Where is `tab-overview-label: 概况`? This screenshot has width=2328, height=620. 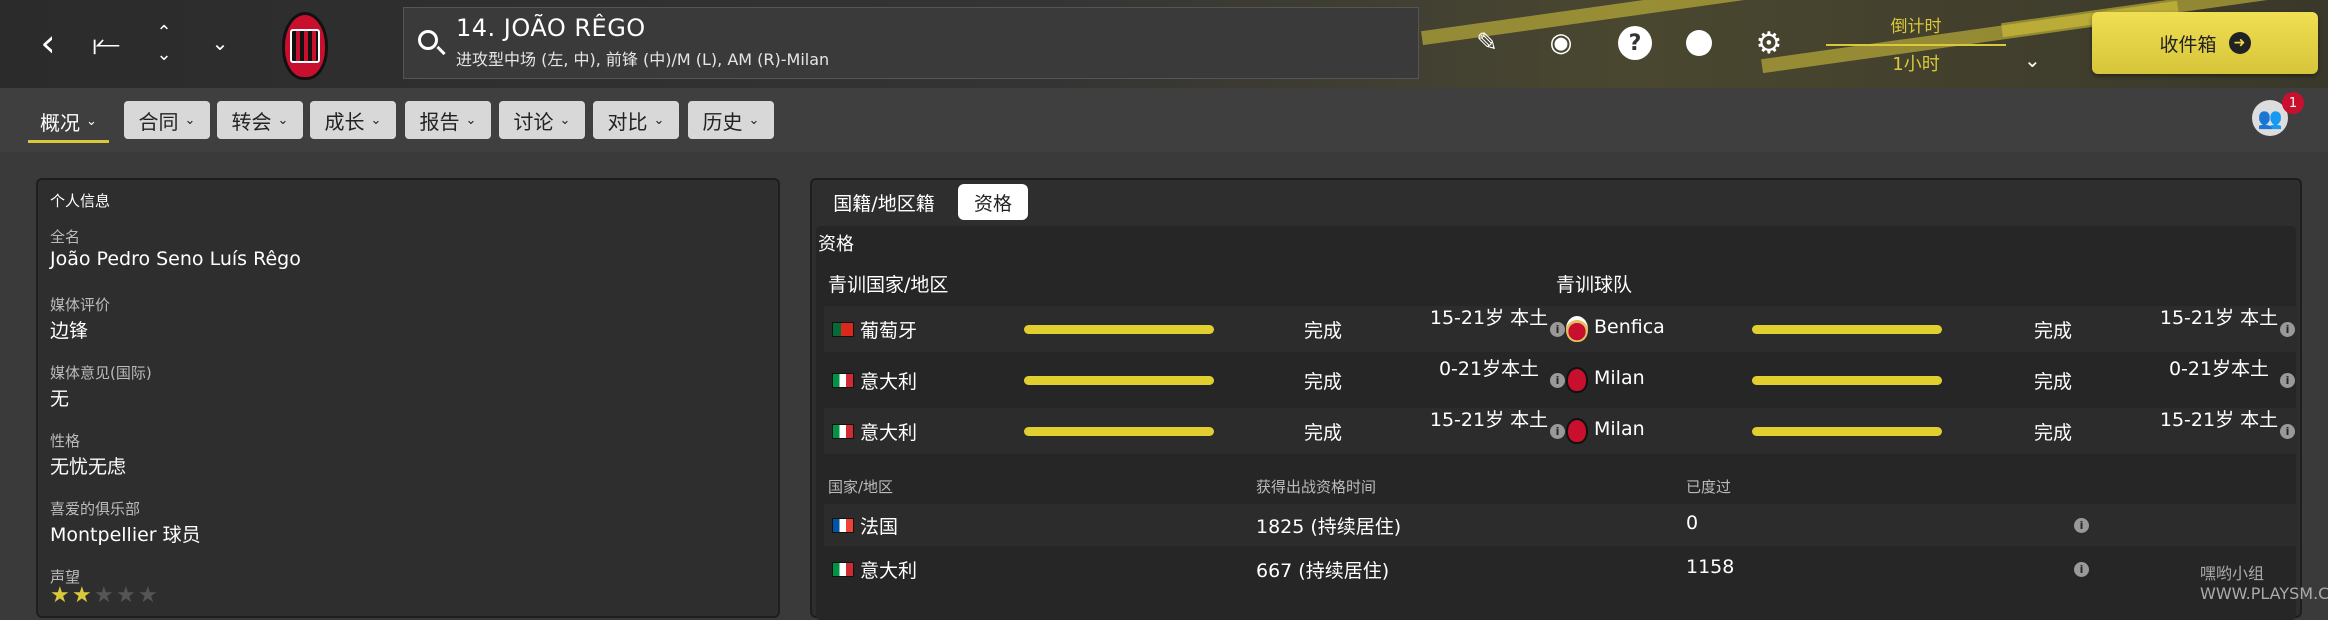
tab-overview-label: 概况 is located at coordinates (60, 122).